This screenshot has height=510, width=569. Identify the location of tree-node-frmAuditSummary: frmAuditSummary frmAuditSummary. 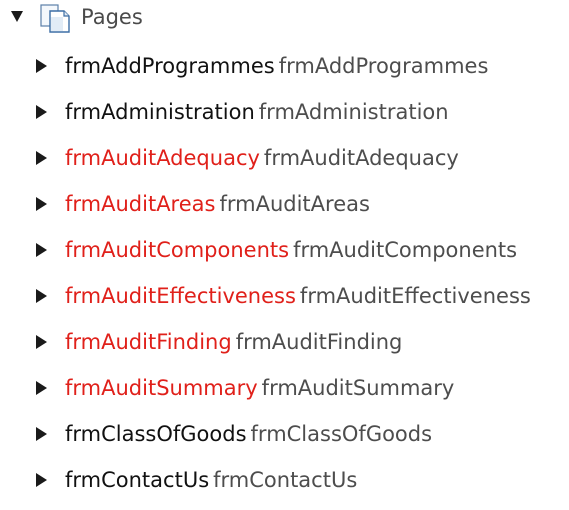
(284, 392).